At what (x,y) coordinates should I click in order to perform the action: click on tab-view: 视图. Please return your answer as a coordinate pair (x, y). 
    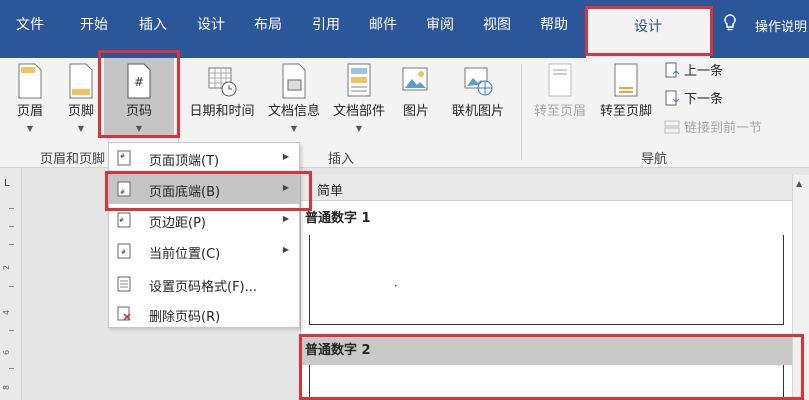
    Looking at the image, I should click on (497, 24).